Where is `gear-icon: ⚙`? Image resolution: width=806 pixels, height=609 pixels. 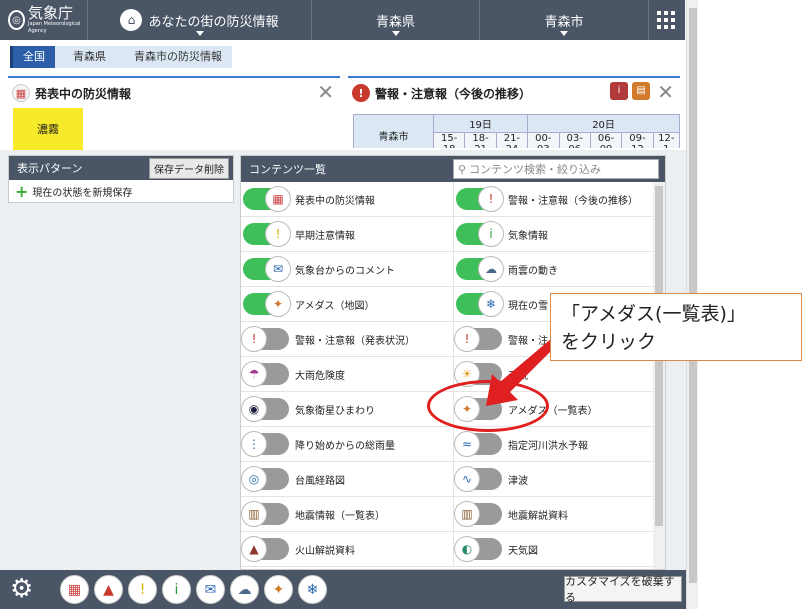 gear-icon: ⚙ is located at coordinates (21, 589).